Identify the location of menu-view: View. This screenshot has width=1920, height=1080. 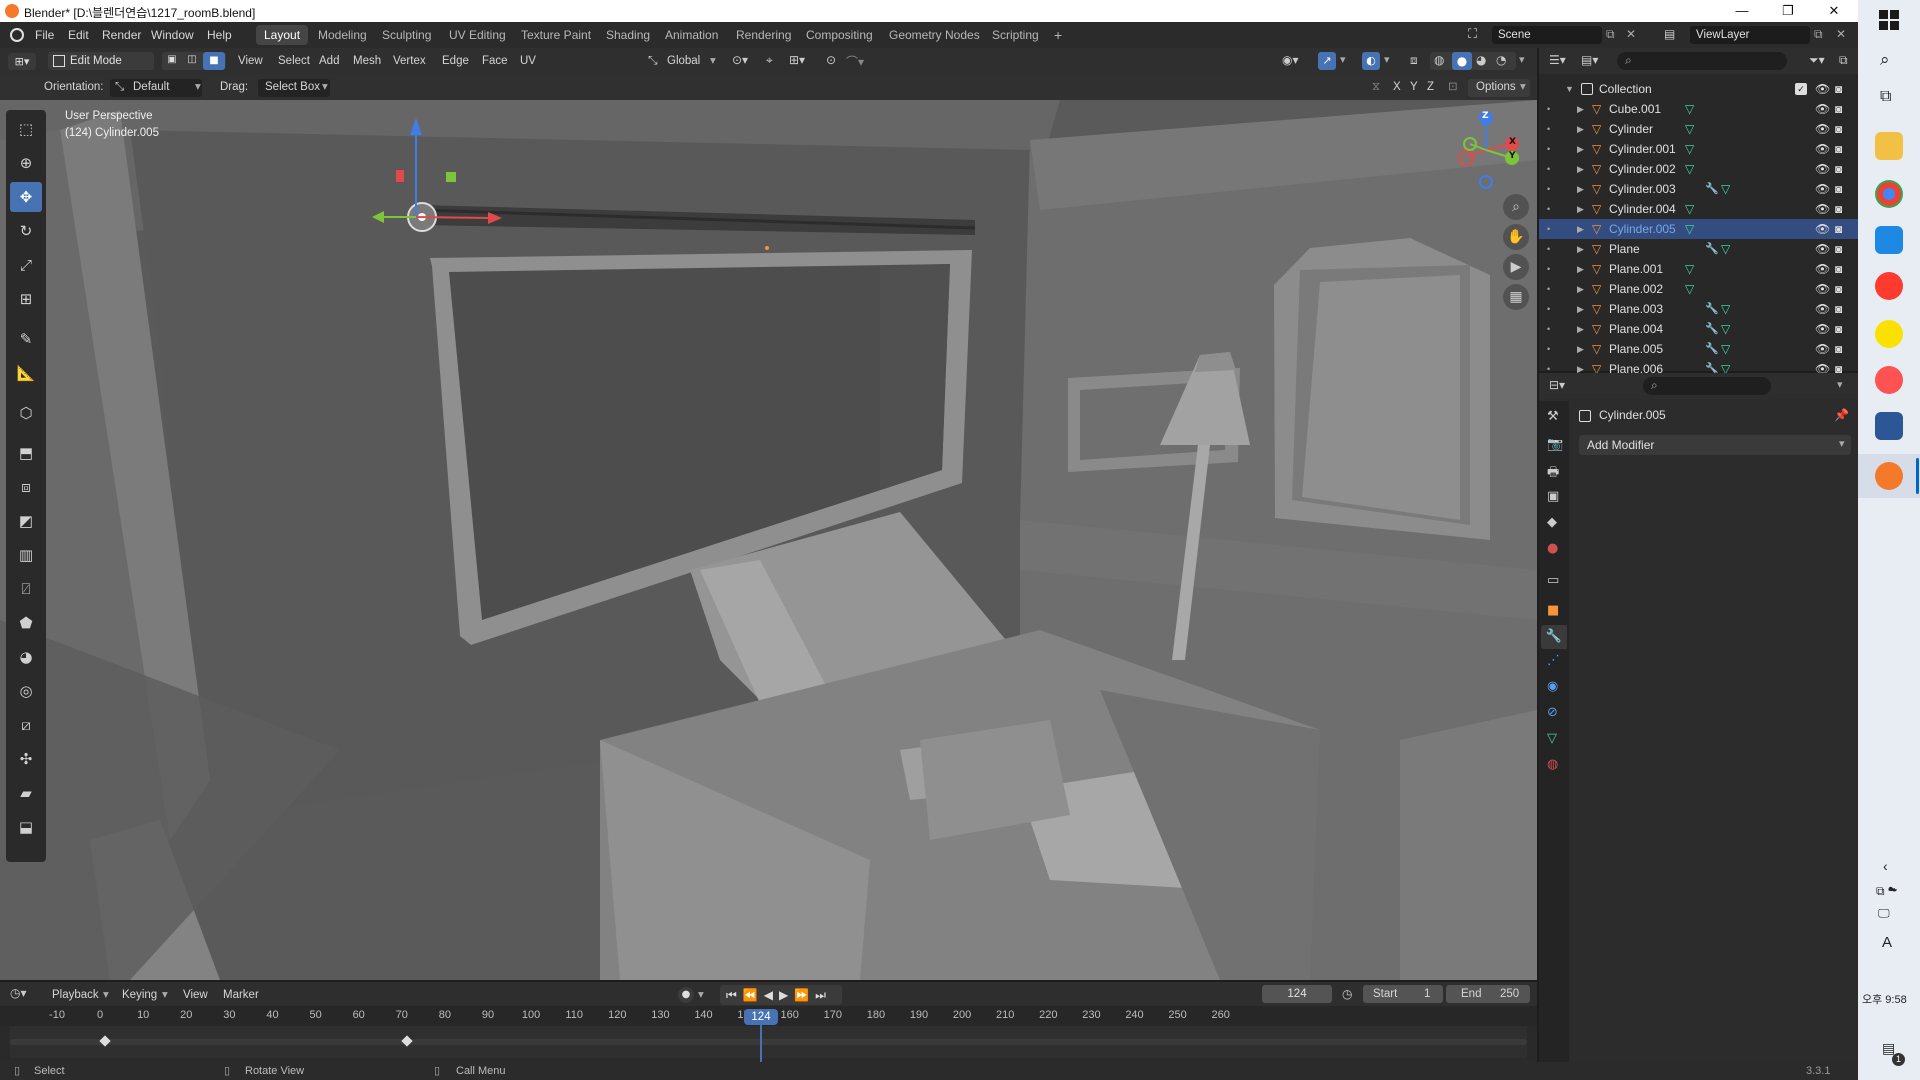
(250, 61).